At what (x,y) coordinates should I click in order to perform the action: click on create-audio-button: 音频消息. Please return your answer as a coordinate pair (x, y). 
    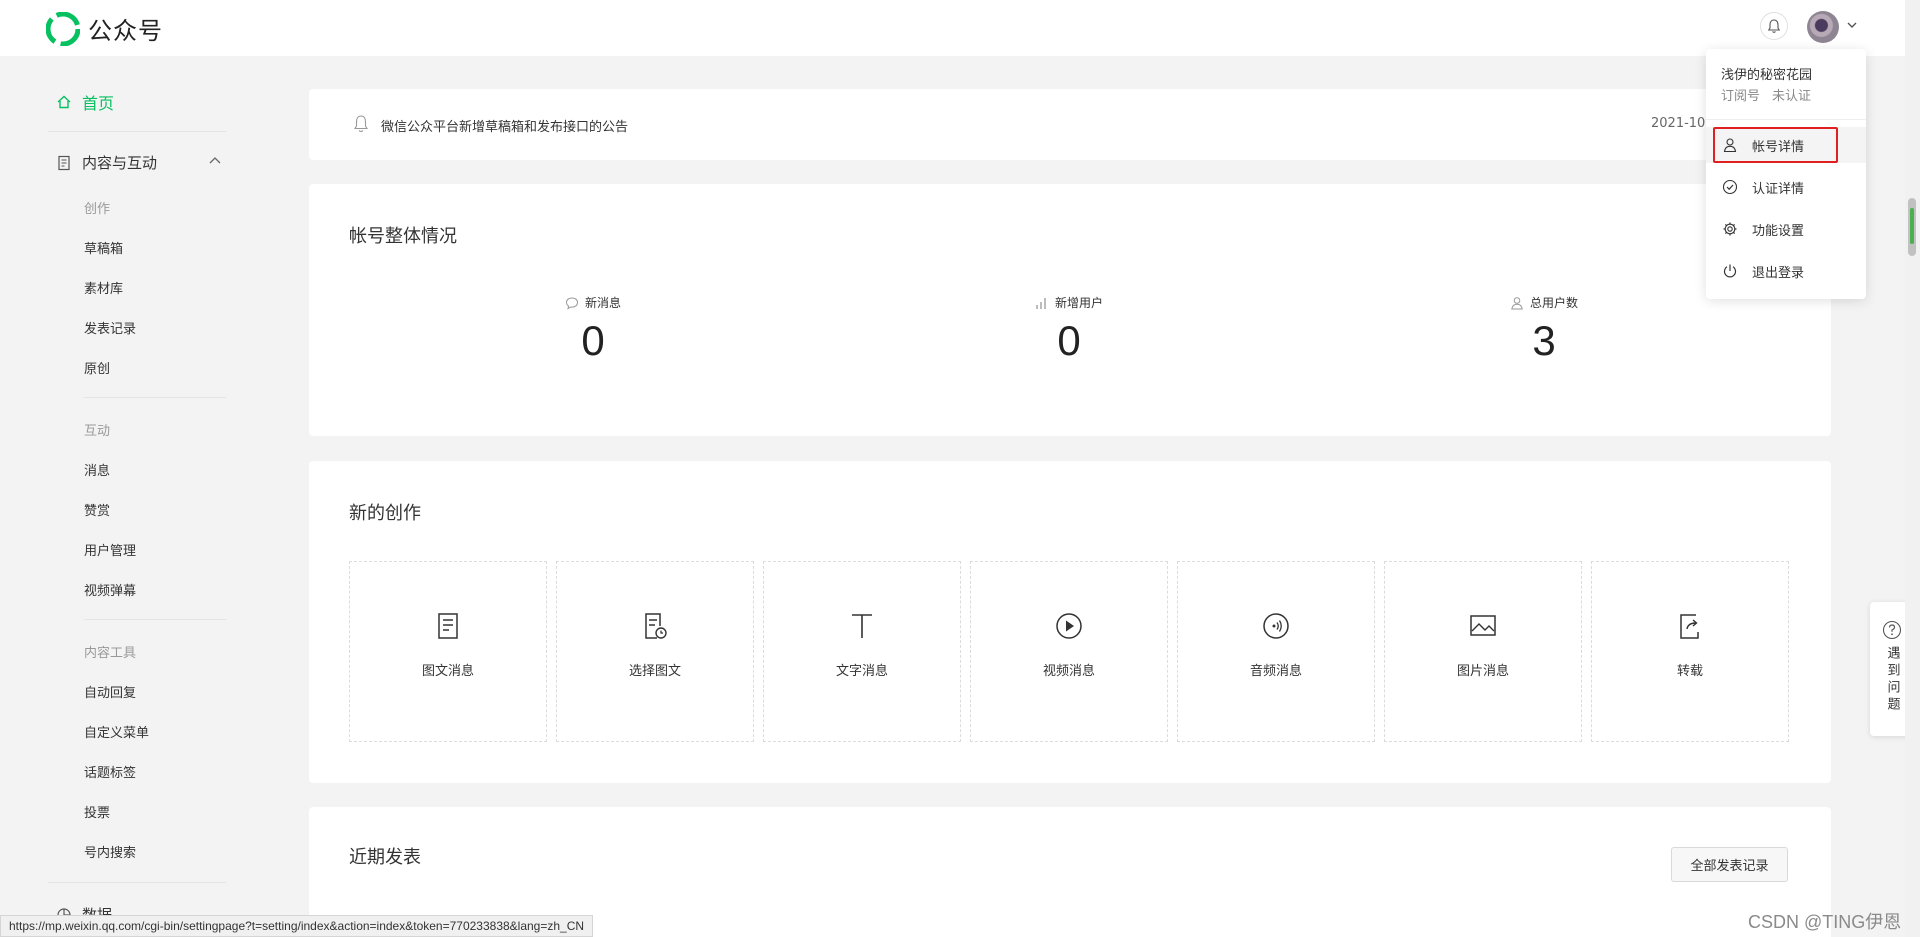
    Looking at the image, I should click on (1276, 651).